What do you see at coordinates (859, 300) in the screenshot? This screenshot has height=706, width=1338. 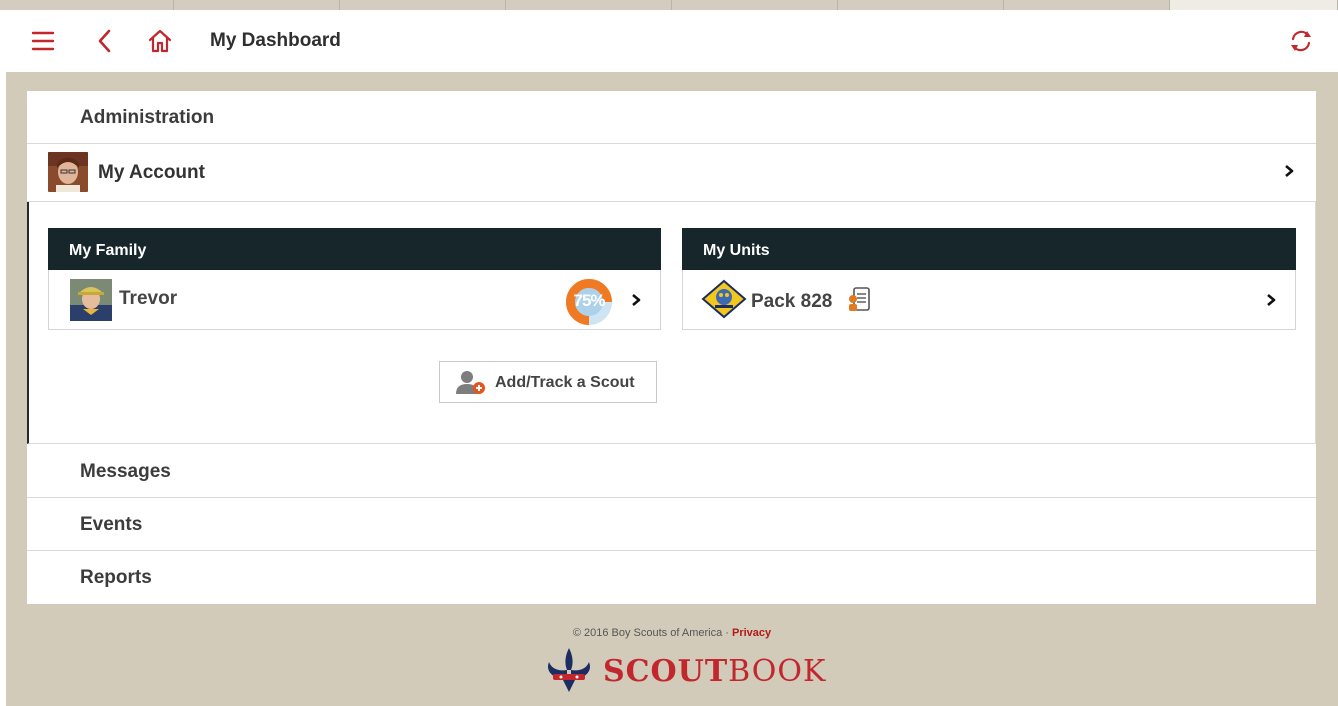 I see `unit-roster-icon` at bounding box center [859, 300].